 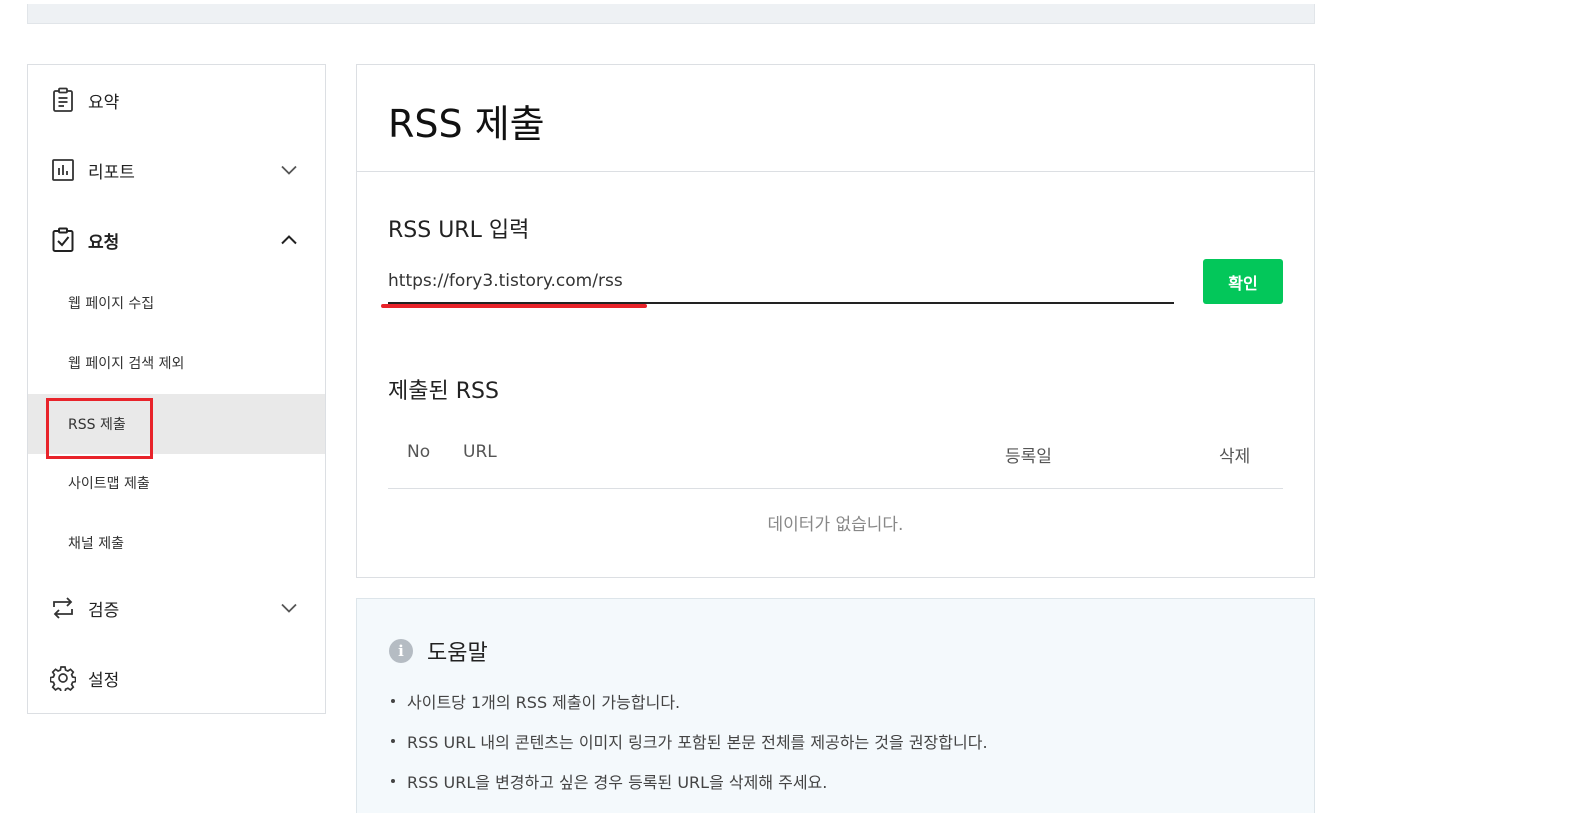 What do you see at coordinates (63, 170) in the screenshot?
I see `bar-chart-icon` at bounding box center [63, 170].